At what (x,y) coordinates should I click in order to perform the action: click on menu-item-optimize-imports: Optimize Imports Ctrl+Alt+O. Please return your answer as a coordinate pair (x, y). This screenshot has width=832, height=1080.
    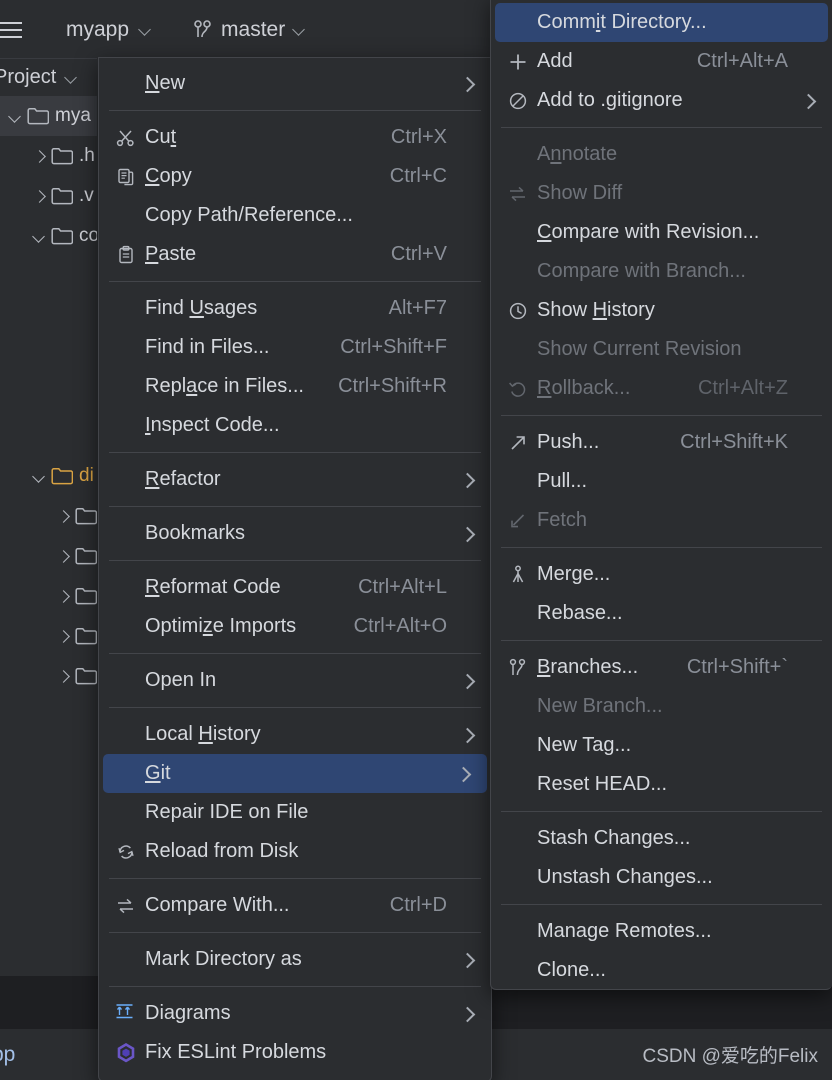
    Looking at the image, I should click on (295, 626).